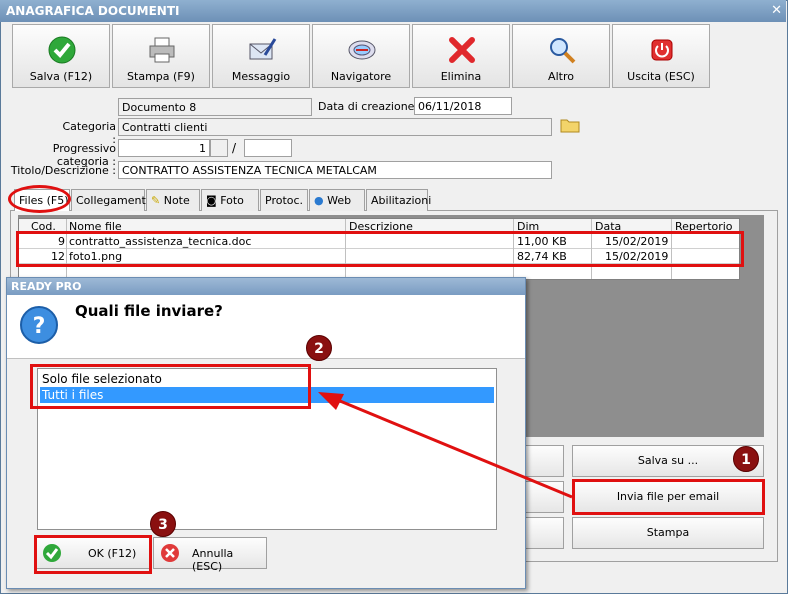 Image resolution: width=788 pixels, height=594 pixels. Describe the element at coordinates (456, 449) in the screenshot. I see `arrow-line` at that location.